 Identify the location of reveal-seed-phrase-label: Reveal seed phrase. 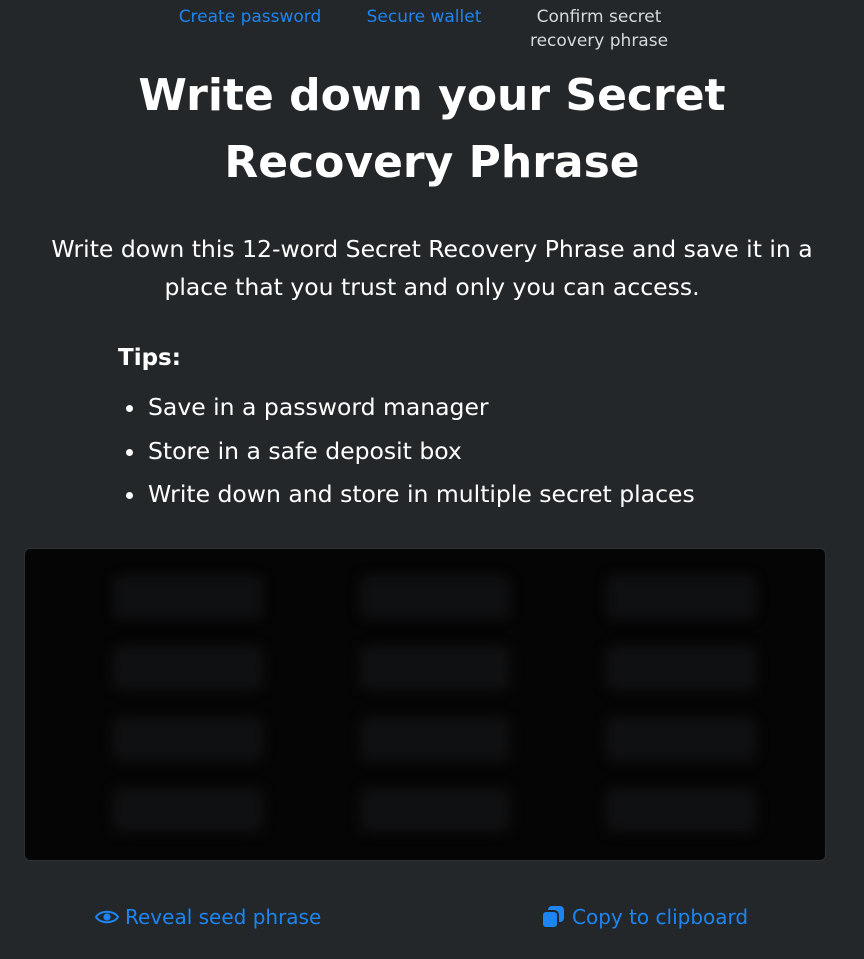
(223, 917).